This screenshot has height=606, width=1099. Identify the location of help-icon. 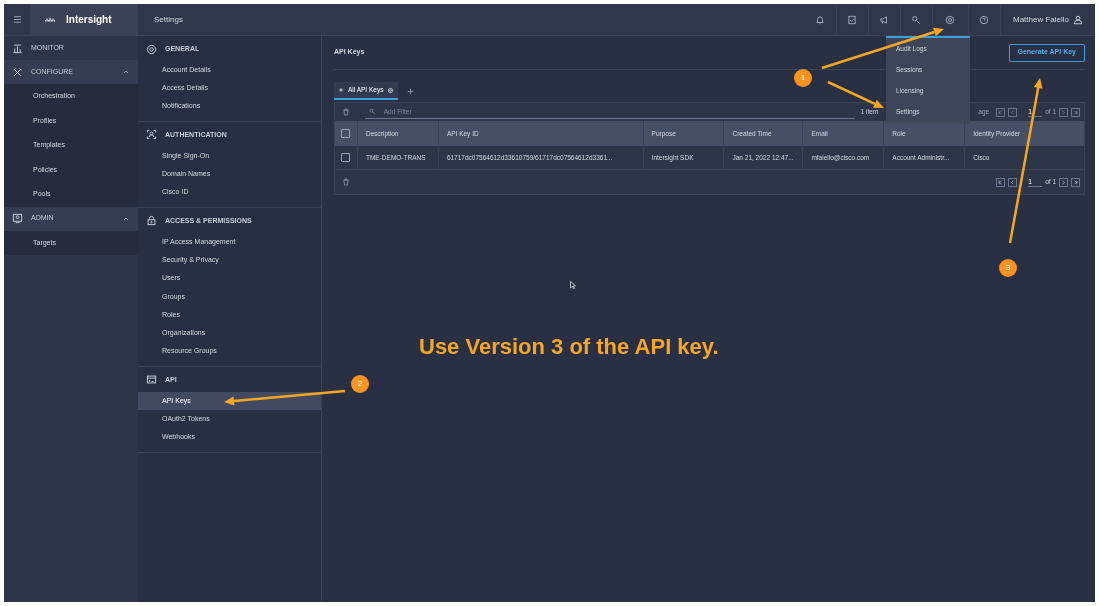
(984, 19).